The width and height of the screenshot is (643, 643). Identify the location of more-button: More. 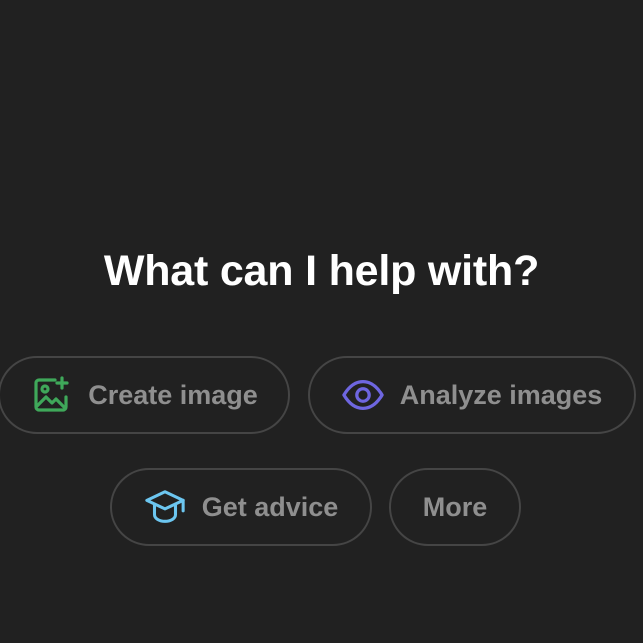
(455, 507).